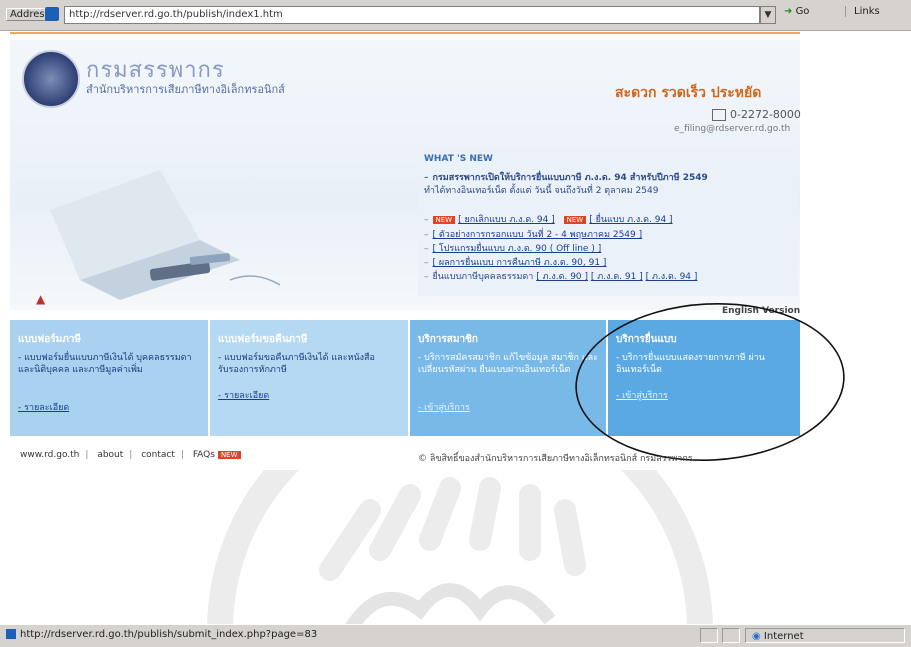 Image resolution: width=911 pixels, height=647 pixels. I want to click on header-divider, so click(405, 33).